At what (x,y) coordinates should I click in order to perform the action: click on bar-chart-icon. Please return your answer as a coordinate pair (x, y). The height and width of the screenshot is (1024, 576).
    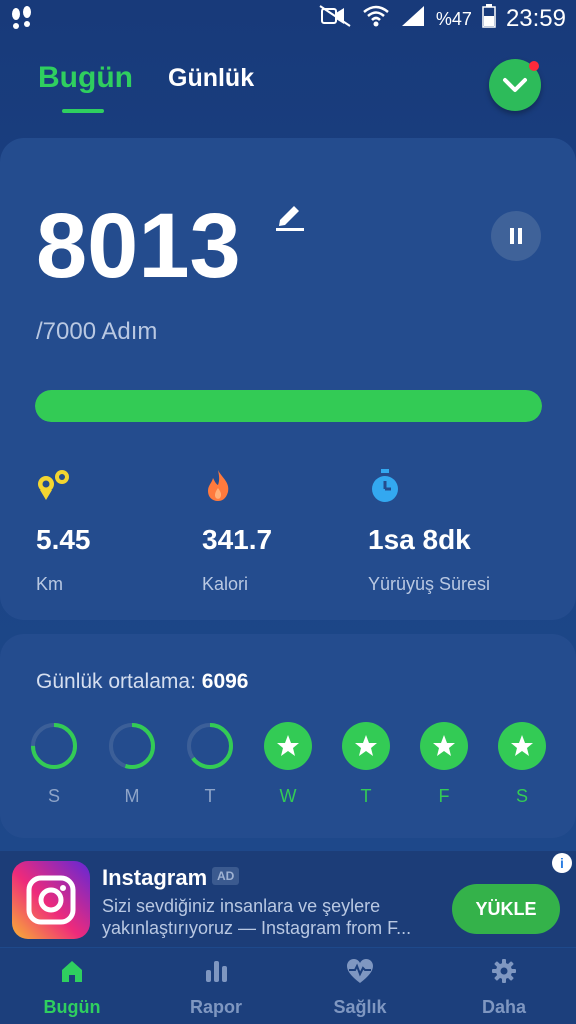
    Looking at the image, I should click on (216, 971).